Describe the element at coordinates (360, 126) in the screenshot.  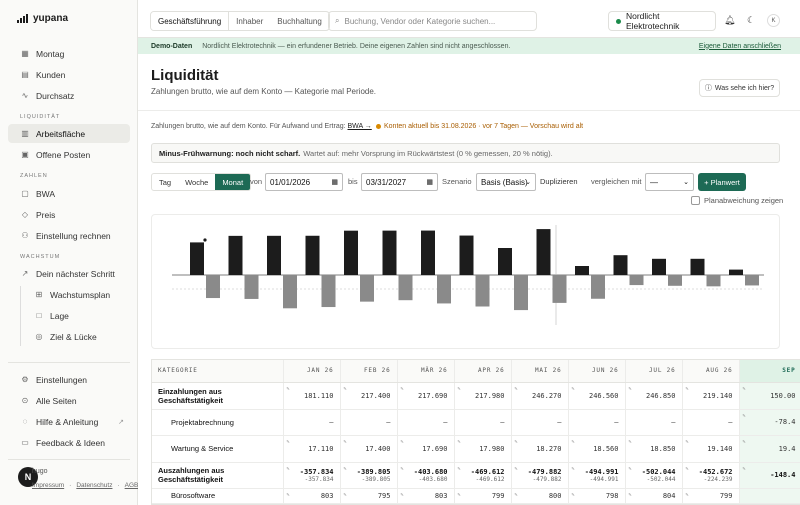
I see `bwa-link: BWA →` at that location.